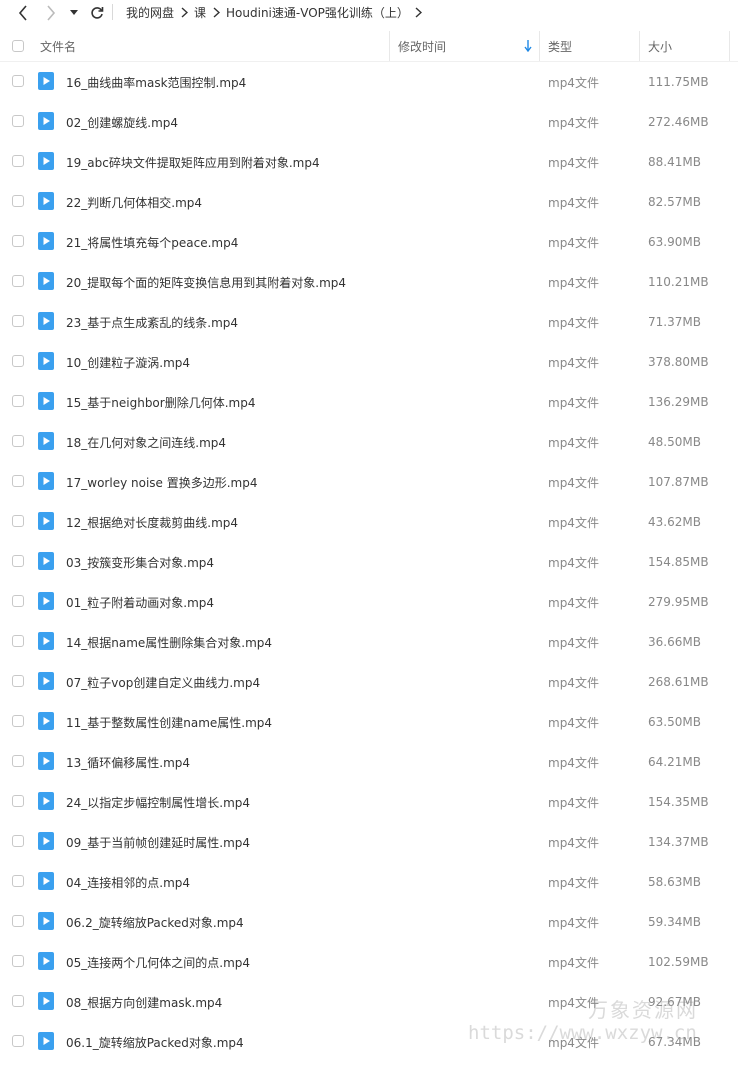  What do you see at coordinates (156, 82) in the screenshot?
I see `file-name: 16_曲线曲率mask范围控制.mp4` at bounding box center [156, 82].